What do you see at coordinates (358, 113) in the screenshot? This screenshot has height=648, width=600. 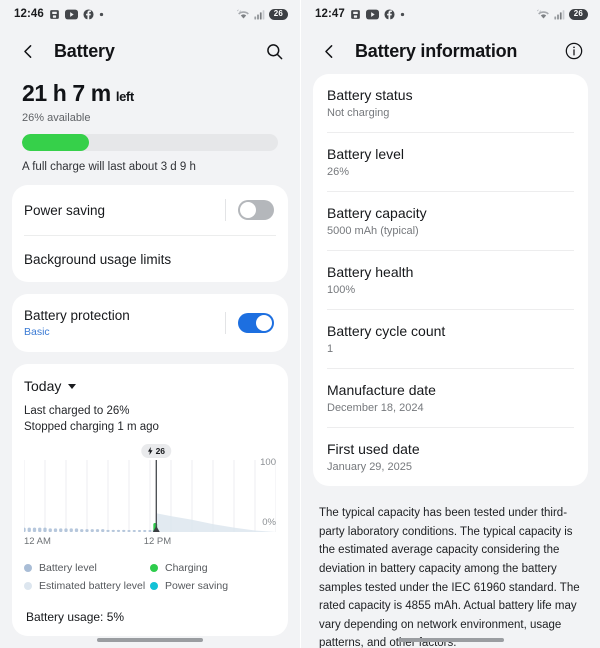 I see `info-row-value: Not charging` at bounding box center [358, 113].